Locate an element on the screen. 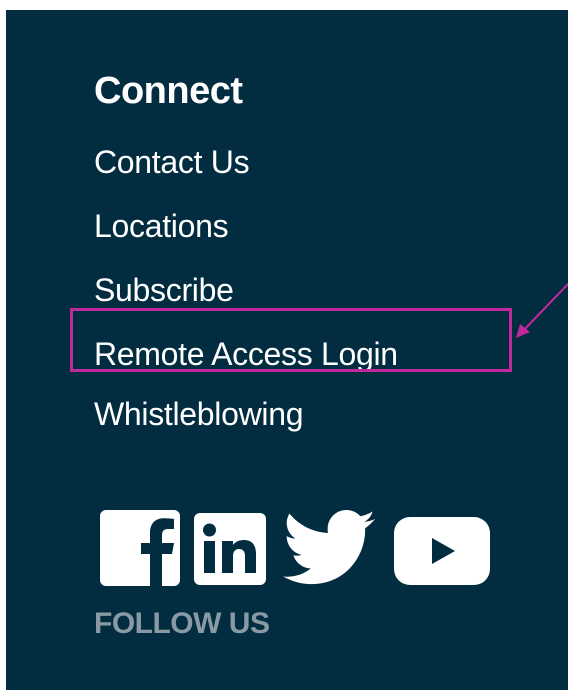  facebook-icon is located at coordinates (140, 548).